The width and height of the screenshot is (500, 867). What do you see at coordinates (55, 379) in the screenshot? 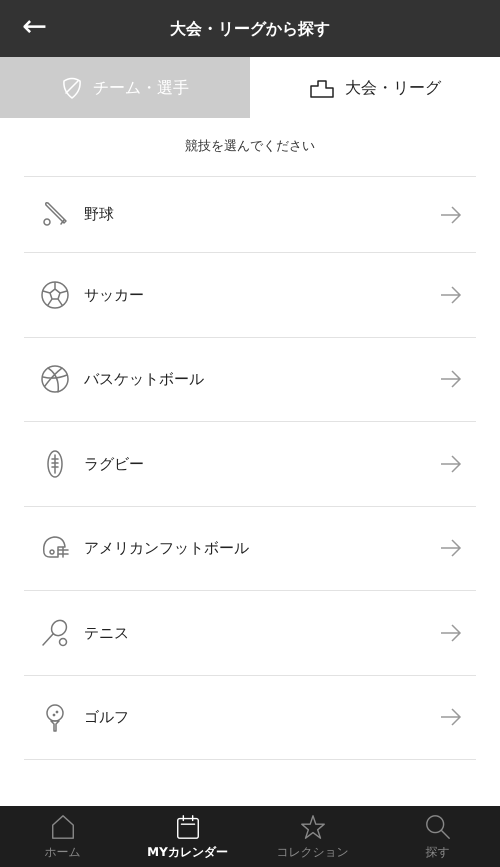
I see `basketball-icon` at bounding box center [55, 379].